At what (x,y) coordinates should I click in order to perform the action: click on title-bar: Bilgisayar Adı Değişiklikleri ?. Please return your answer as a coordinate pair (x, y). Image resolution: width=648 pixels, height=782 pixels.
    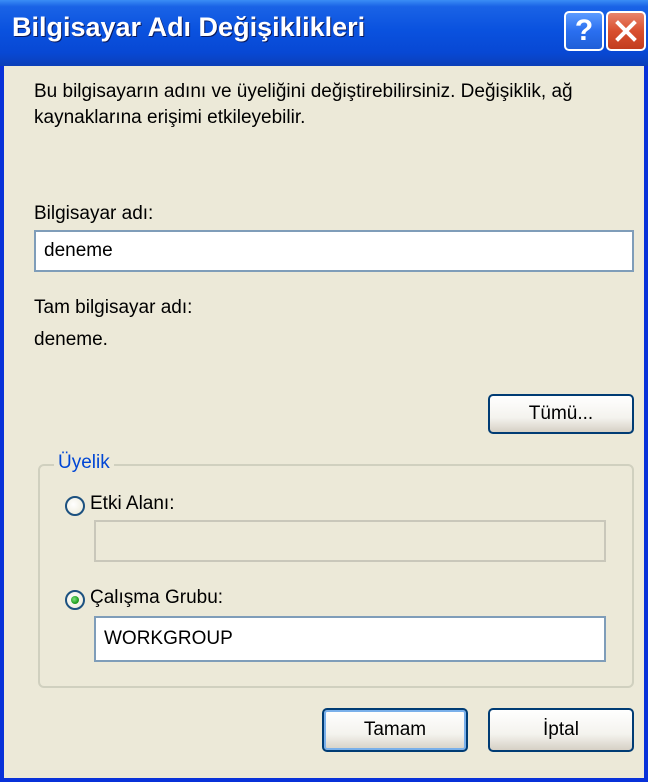
    Looking at the image, I should click on (324, 33).